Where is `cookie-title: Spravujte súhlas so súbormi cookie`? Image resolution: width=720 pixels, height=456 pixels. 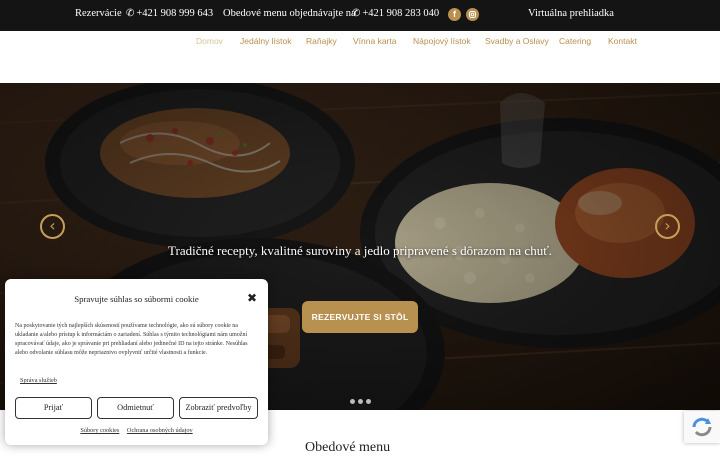 cookie-title: Spravujte súhlas so súbormi cookie is located at coordinates (136, 299).